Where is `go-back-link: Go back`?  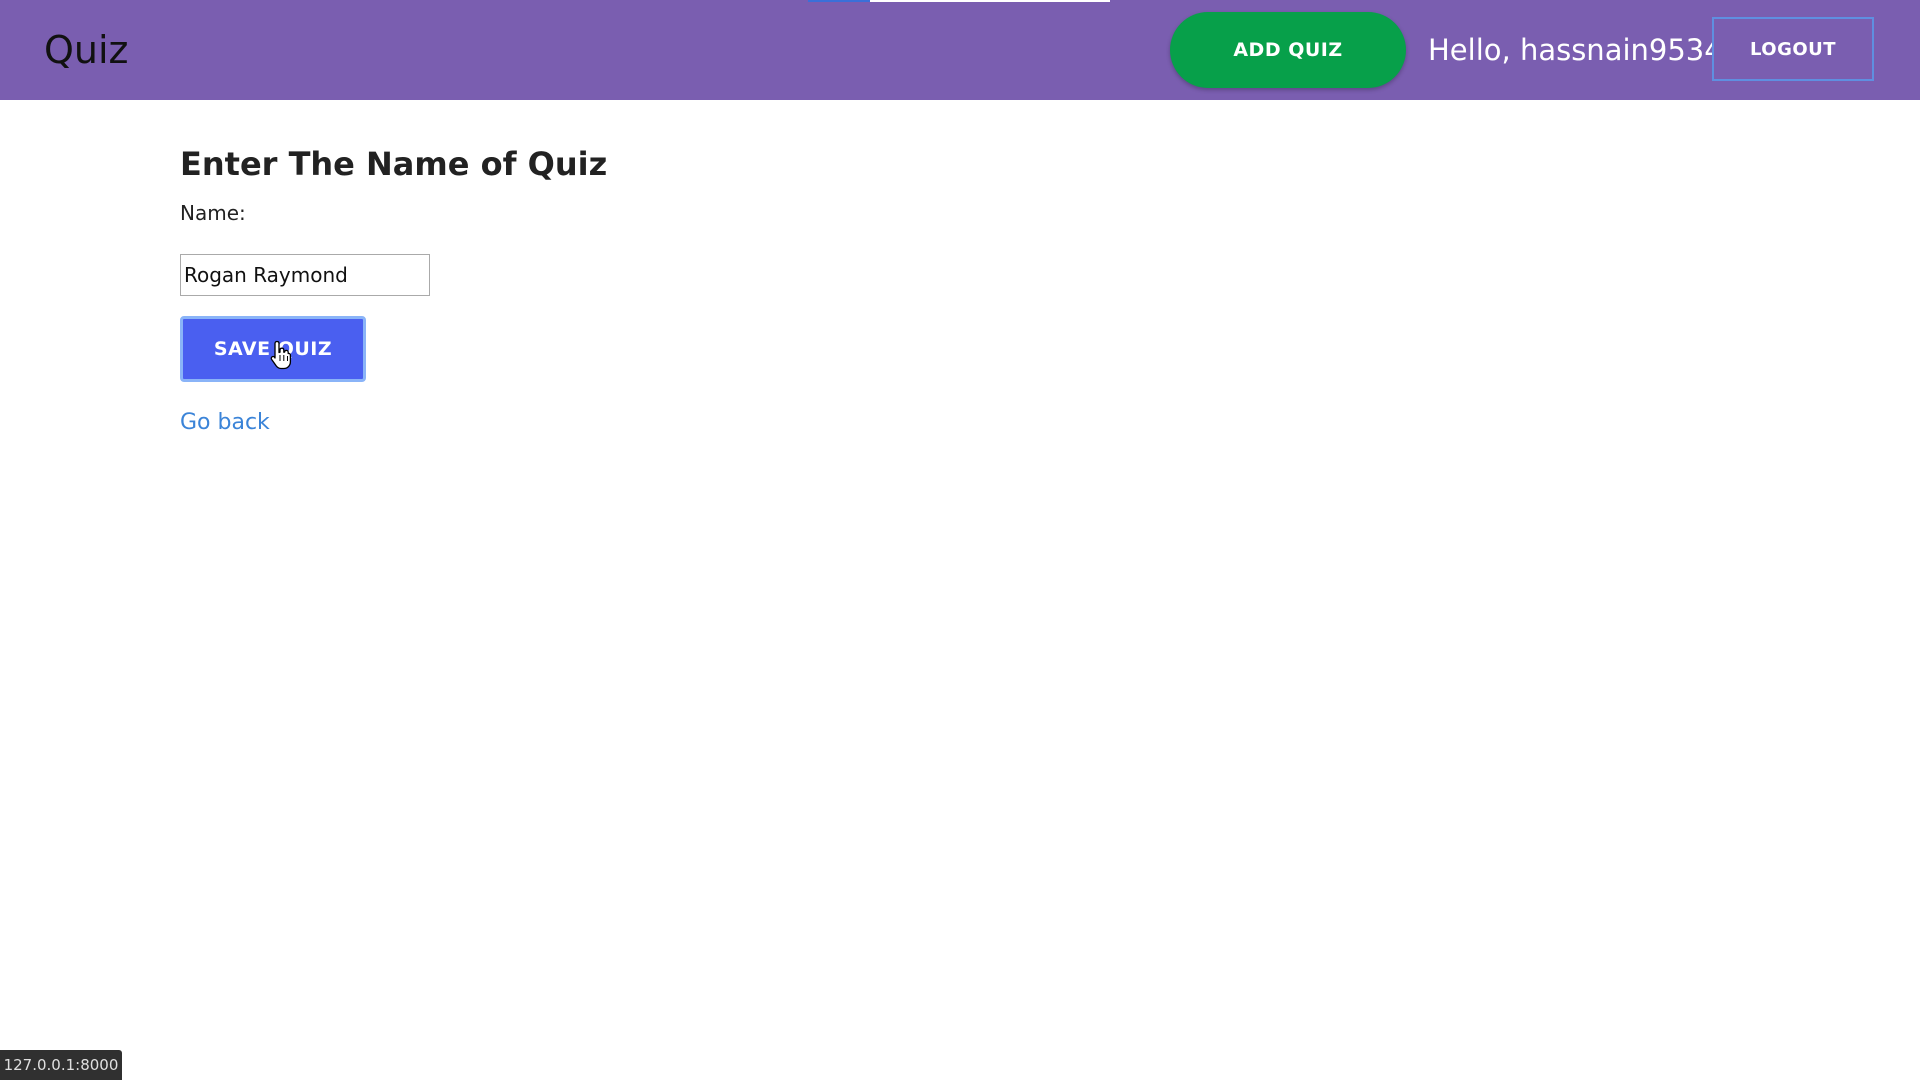
go-back-link: Go back is located at coordinates (225, 422).